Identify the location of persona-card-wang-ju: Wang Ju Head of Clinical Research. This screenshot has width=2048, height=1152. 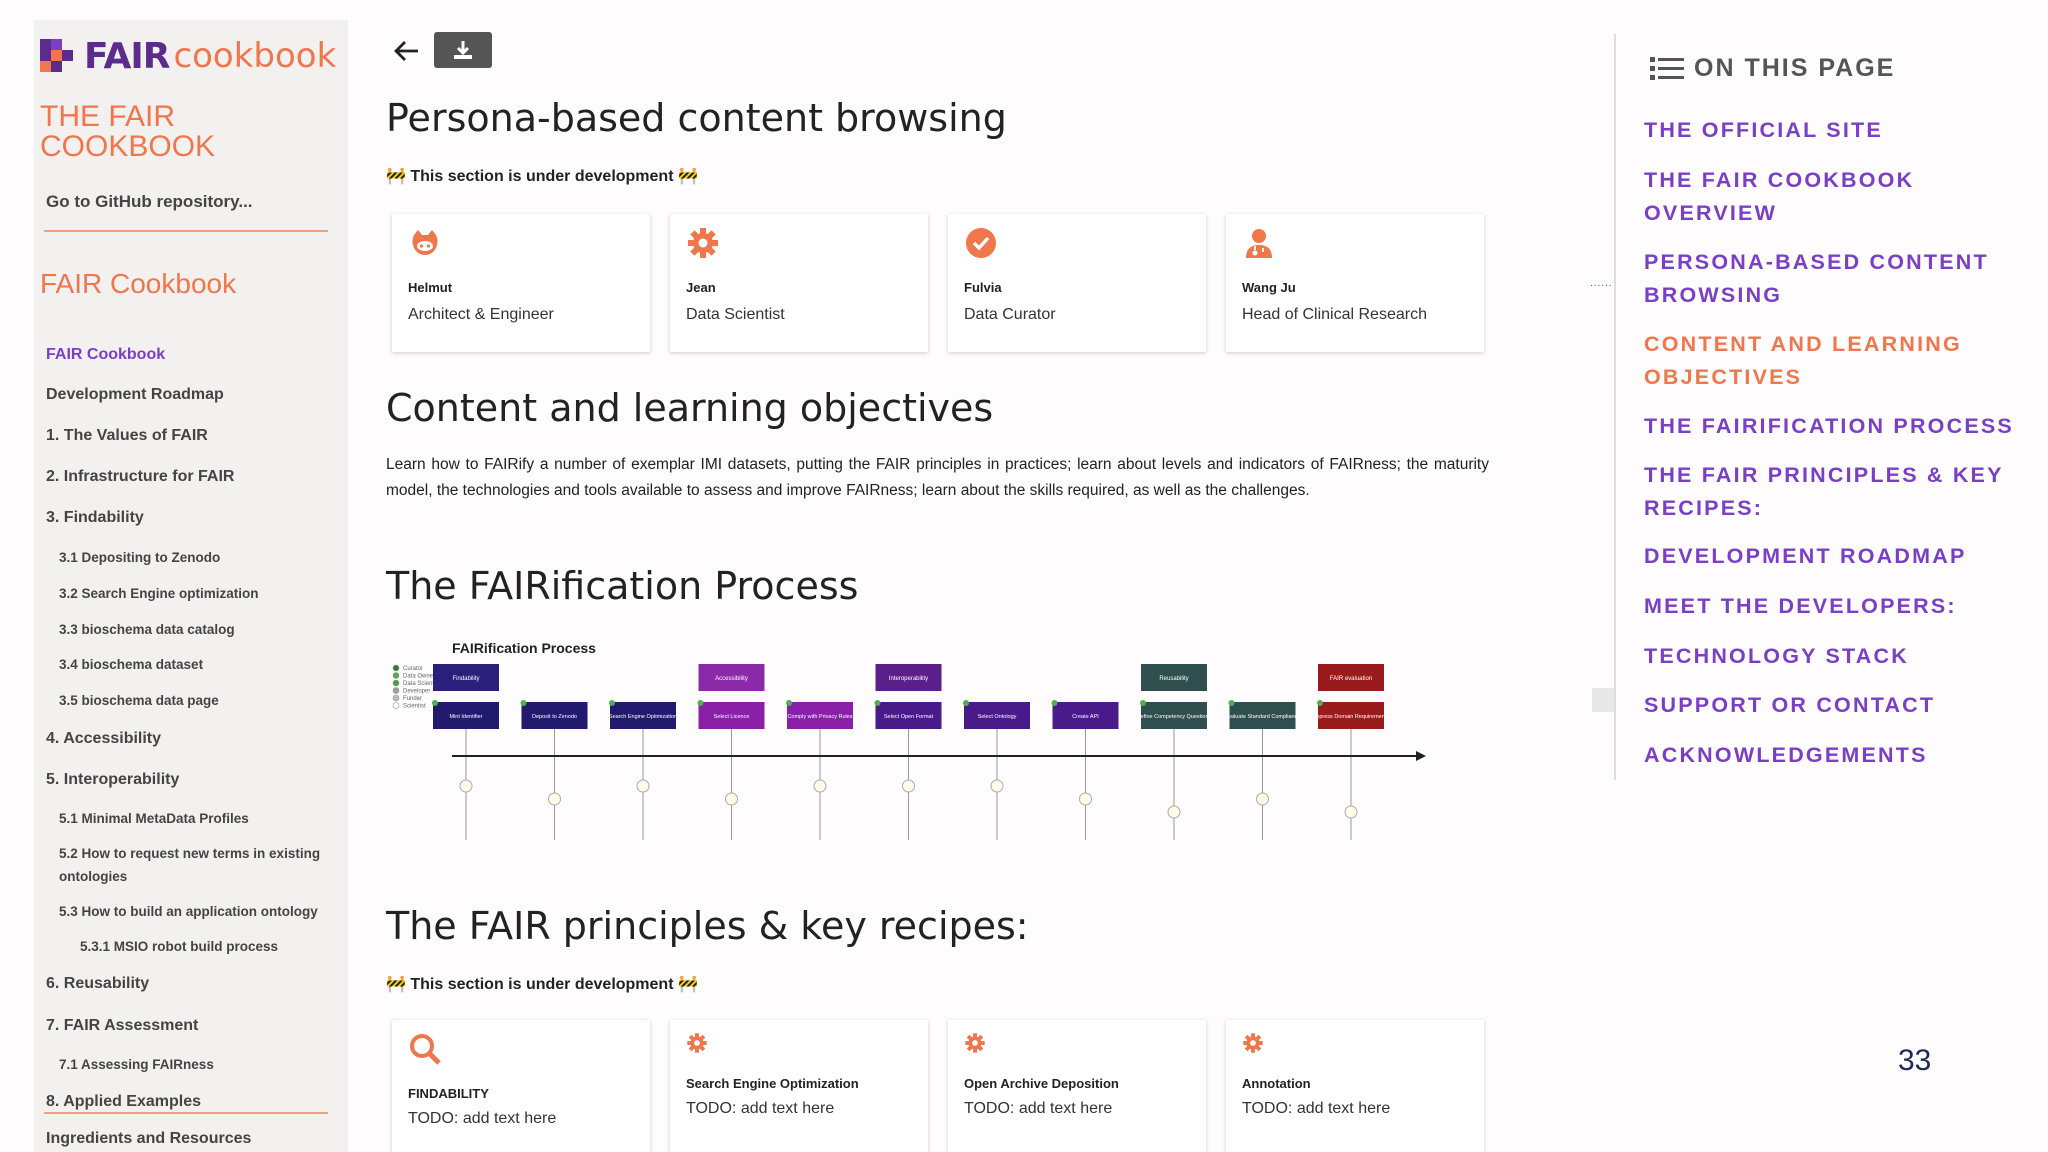
(1355, 283).